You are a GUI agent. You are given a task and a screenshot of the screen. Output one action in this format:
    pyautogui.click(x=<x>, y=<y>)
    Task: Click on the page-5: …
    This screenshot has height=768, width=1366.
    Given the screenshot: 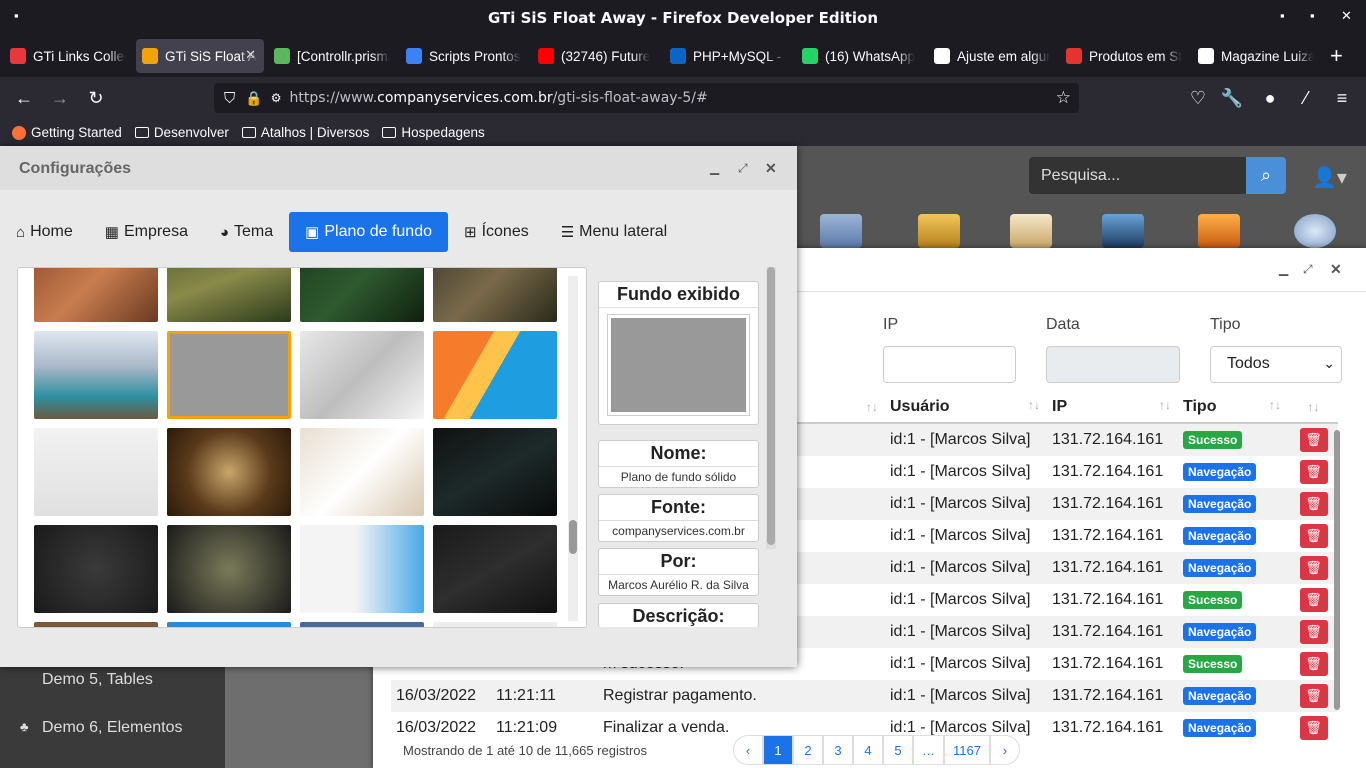 What is the action you would take?
    pyautogui.click(x=928, y=750)
    